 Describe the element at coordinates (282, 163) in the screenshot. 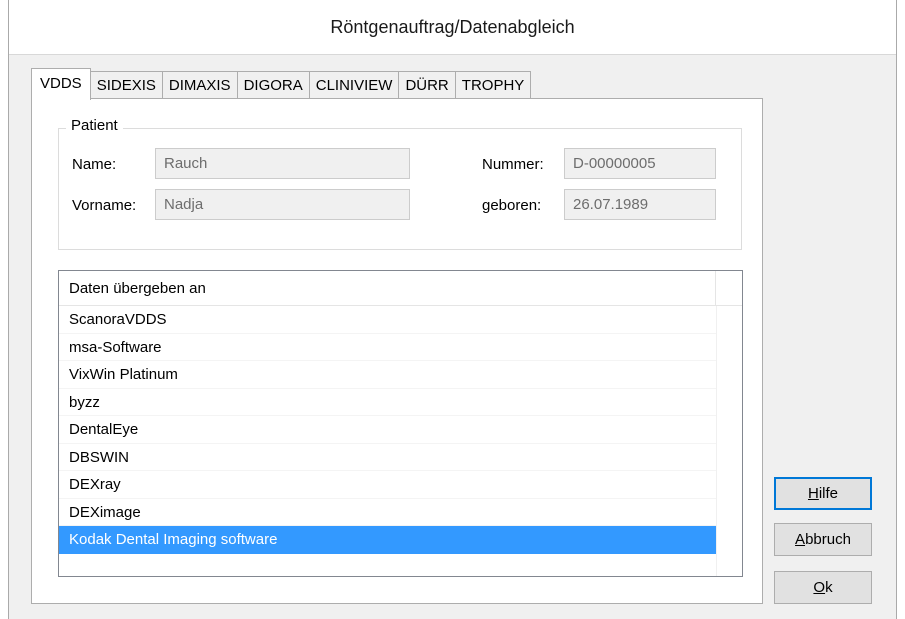

I see `name-field: Rauch` at that location.